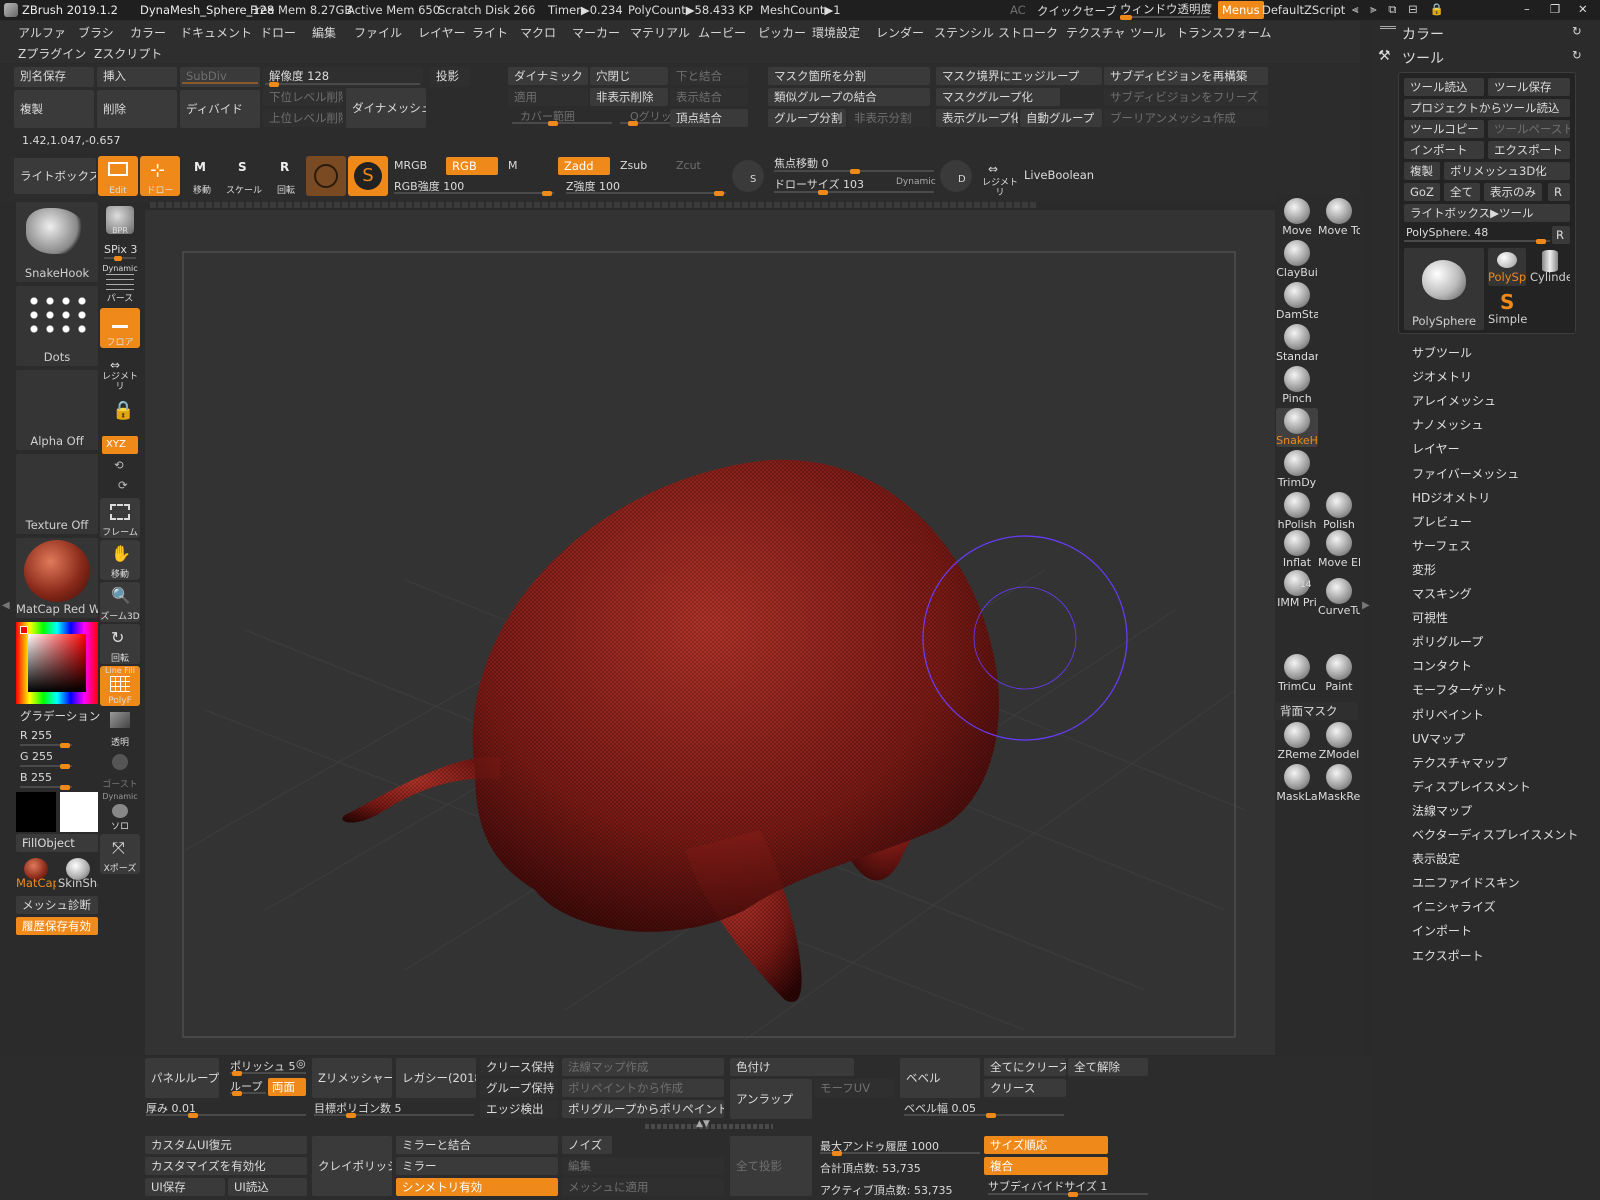 This screenshot has height=1200, width=1600. I want to click on brush-pinch: Pinch, so click(1297, 385).